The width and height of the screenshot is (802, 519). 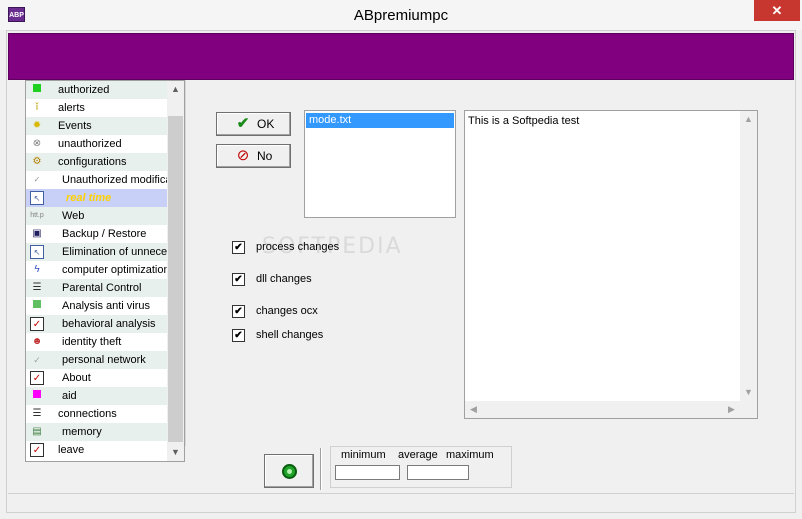 I want to click on sidebar-item-configurations: ⚙ configurations, so click(x=97, y=162).